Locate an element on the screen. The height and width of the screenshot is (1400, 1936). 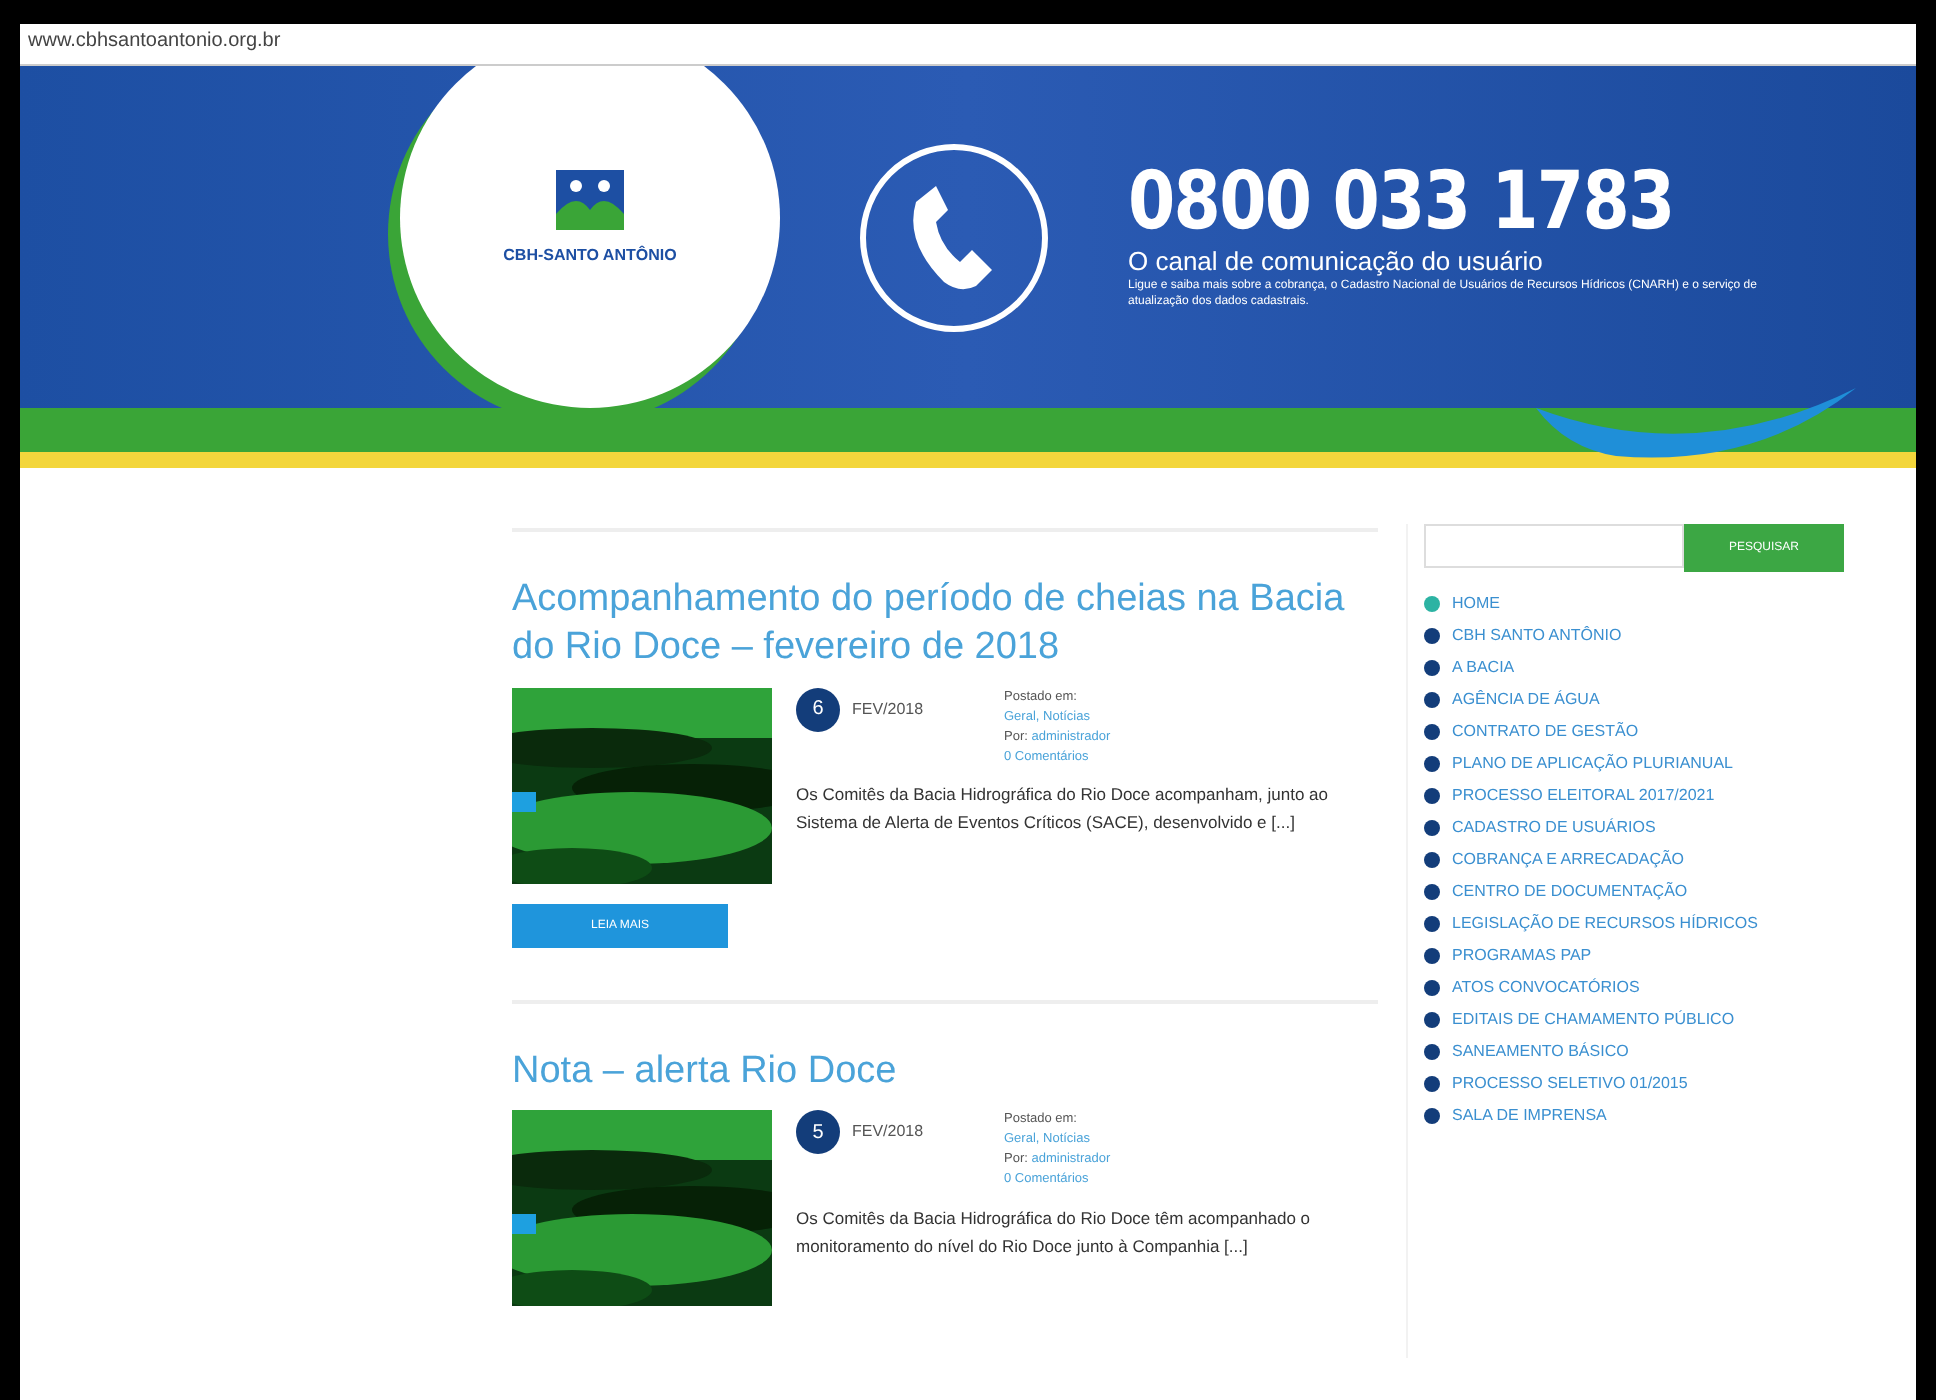
menu-item: PROCESSO SELETIVO 01/2015 is located at coordinates (1570, 1084).